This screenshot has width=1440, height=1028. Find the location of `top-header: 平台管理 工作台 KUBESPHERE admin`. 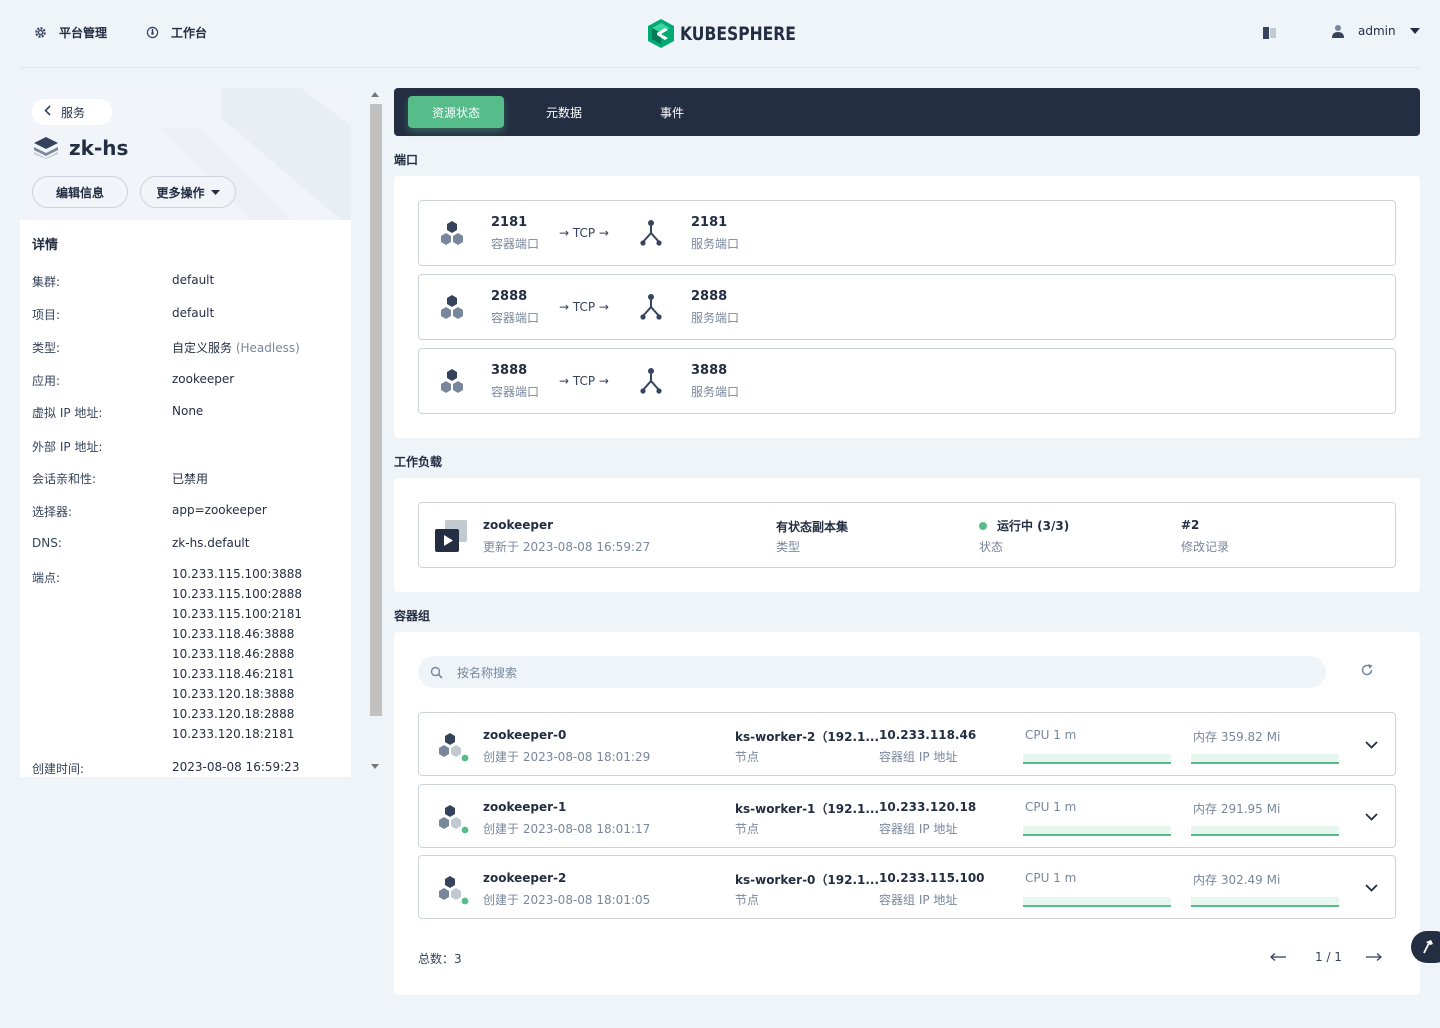

top-header: 平台管理 工作台 KUBESPHERE admin is located at coordinates (720, 34).